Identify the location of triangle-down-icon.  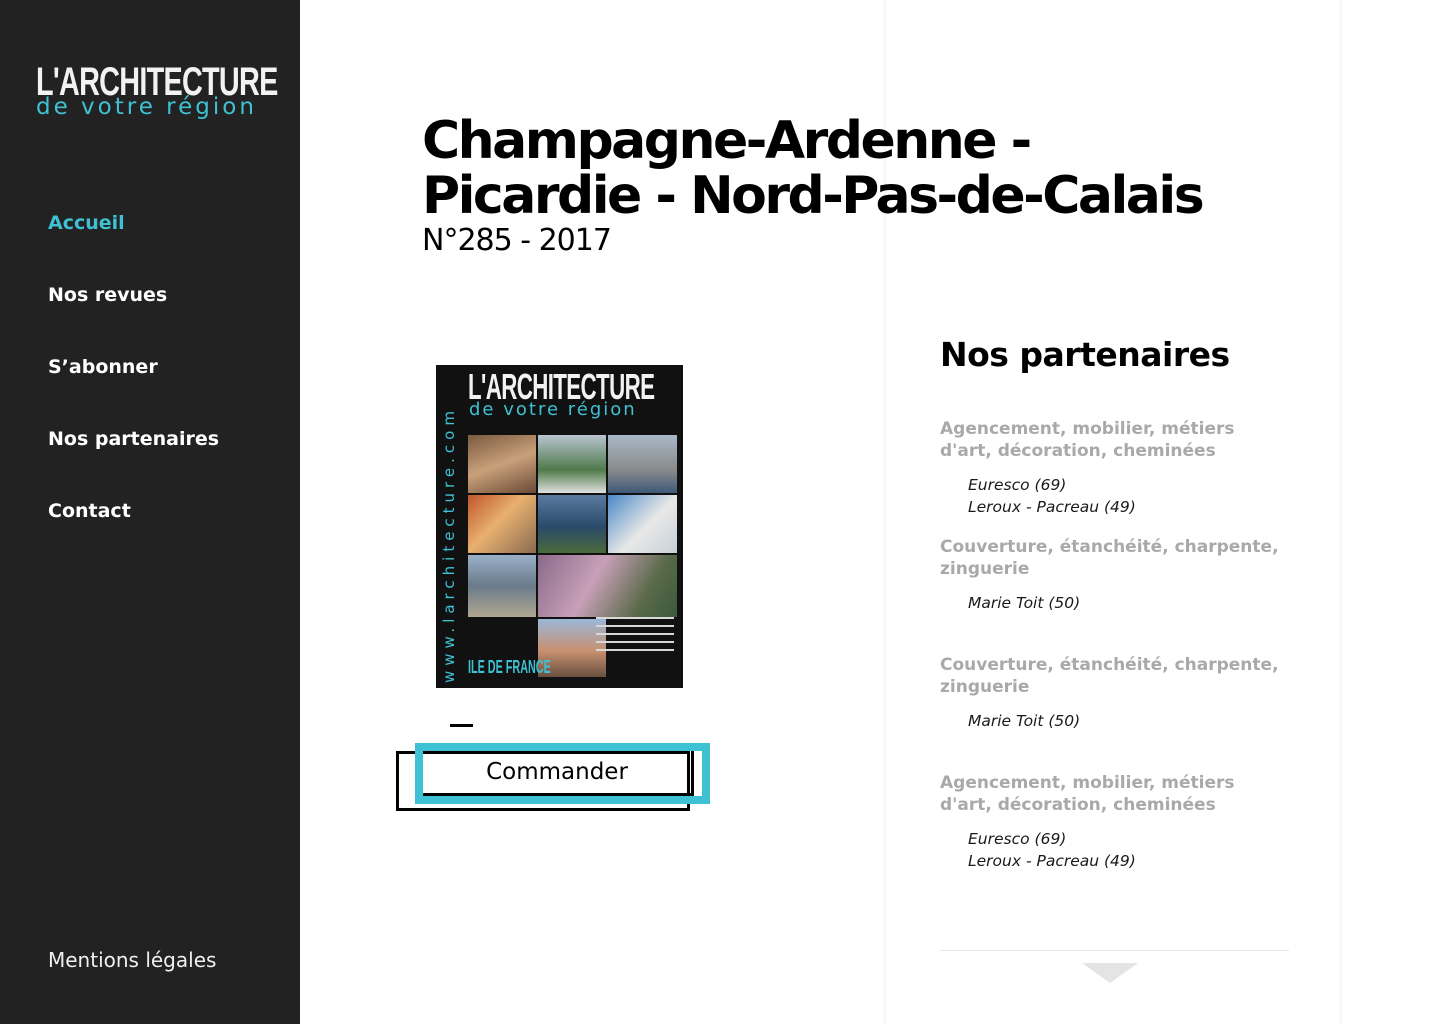
(1110, 973).